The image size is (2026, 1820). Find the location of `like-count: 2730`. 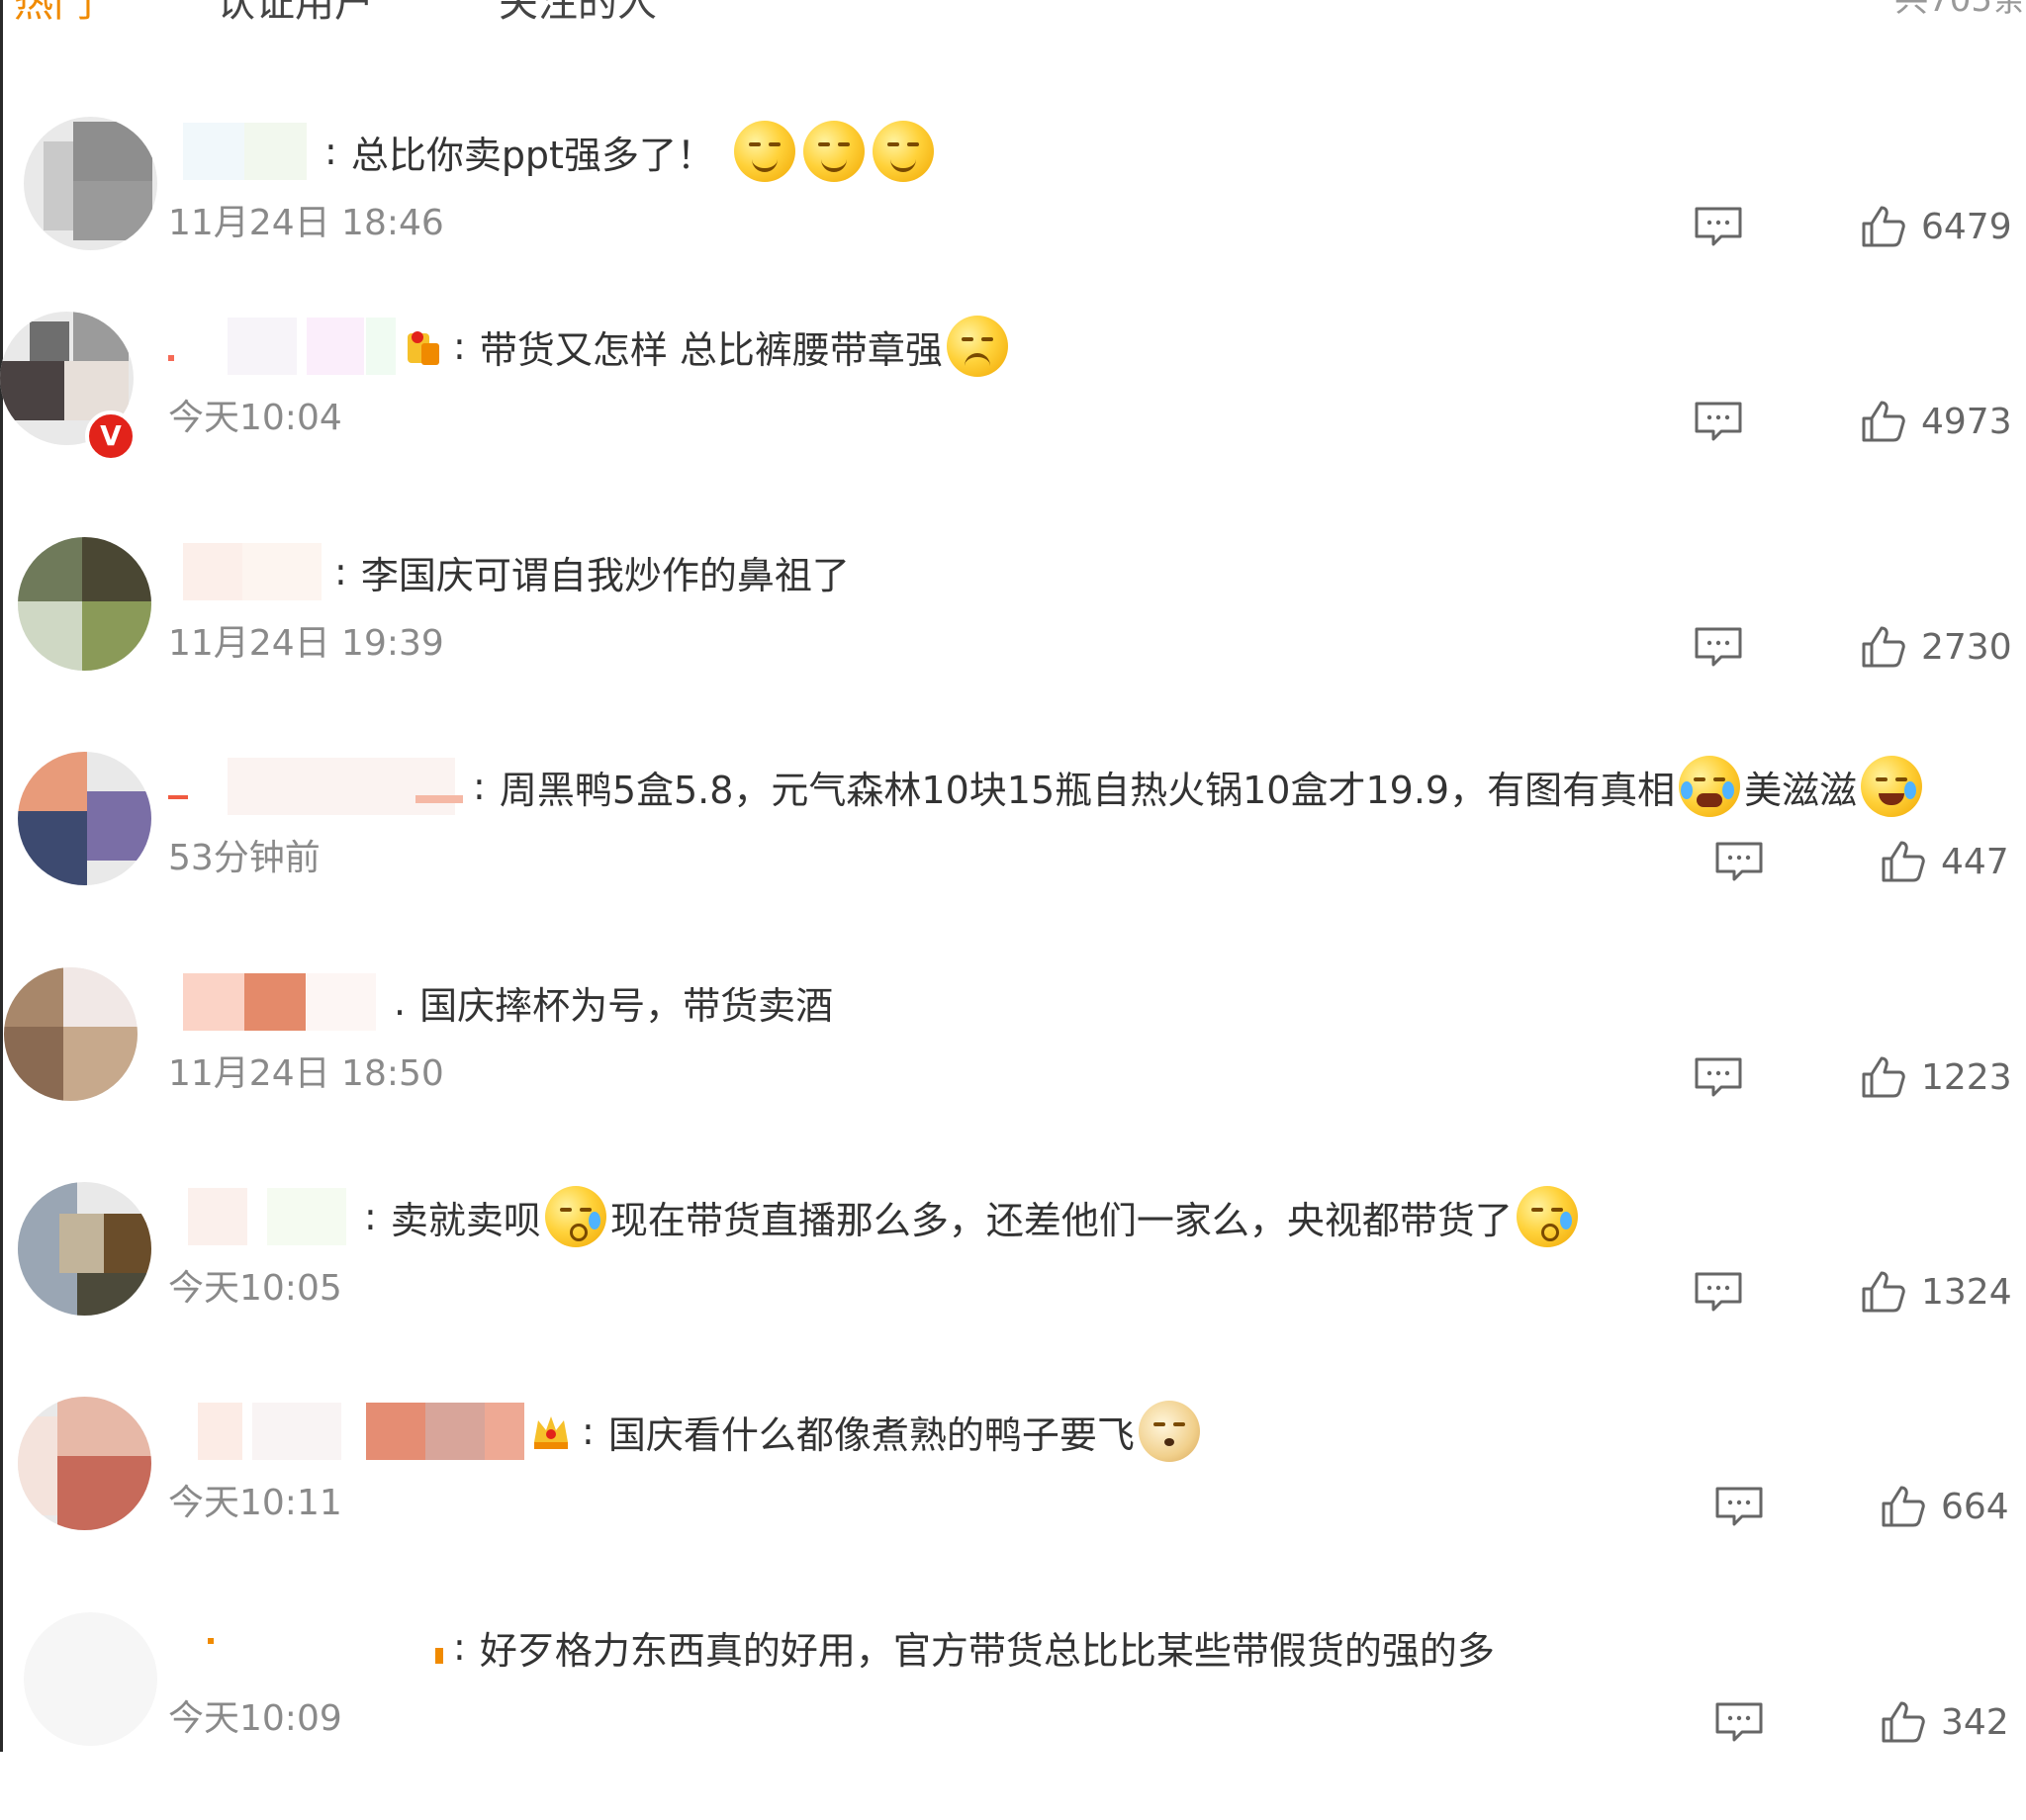

like-count: 2730 is located at coordinates (1966, 647).